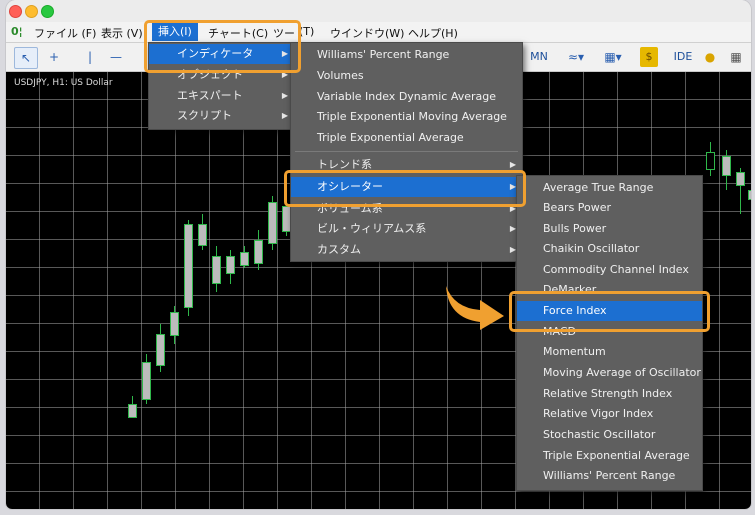  I want to click on indicator-item: Triple Exponential Average, so click(406, 138).